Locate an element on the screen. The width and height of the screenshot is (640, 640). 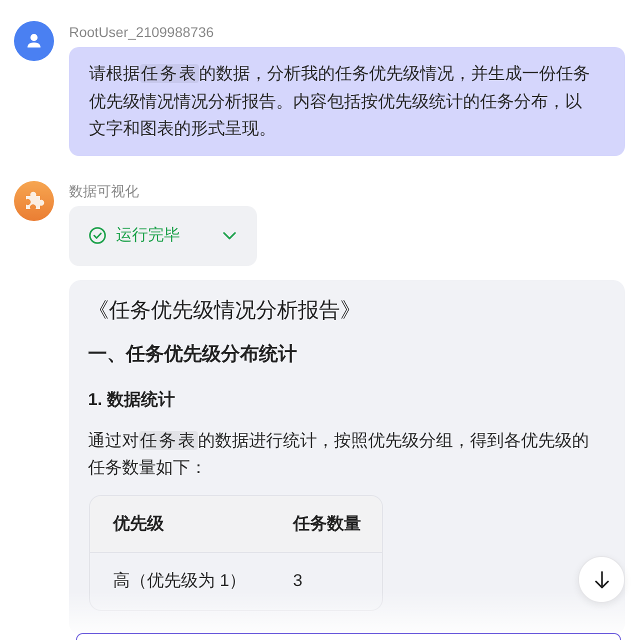
subsection-heading: 1. 数据统计 is located at coordinates (131, 399).